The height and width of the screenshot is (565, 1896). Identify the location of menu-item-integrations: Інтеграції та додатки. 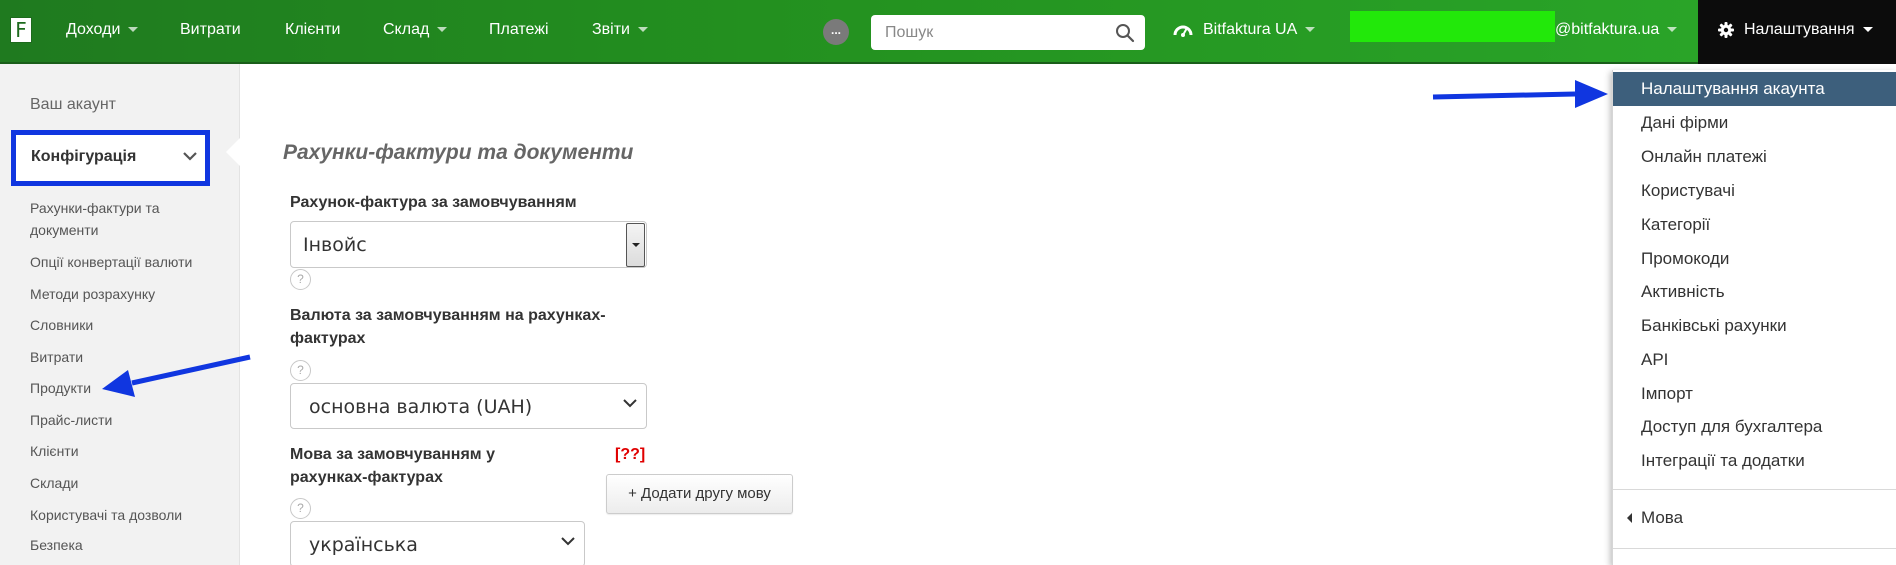
(1754, 461).